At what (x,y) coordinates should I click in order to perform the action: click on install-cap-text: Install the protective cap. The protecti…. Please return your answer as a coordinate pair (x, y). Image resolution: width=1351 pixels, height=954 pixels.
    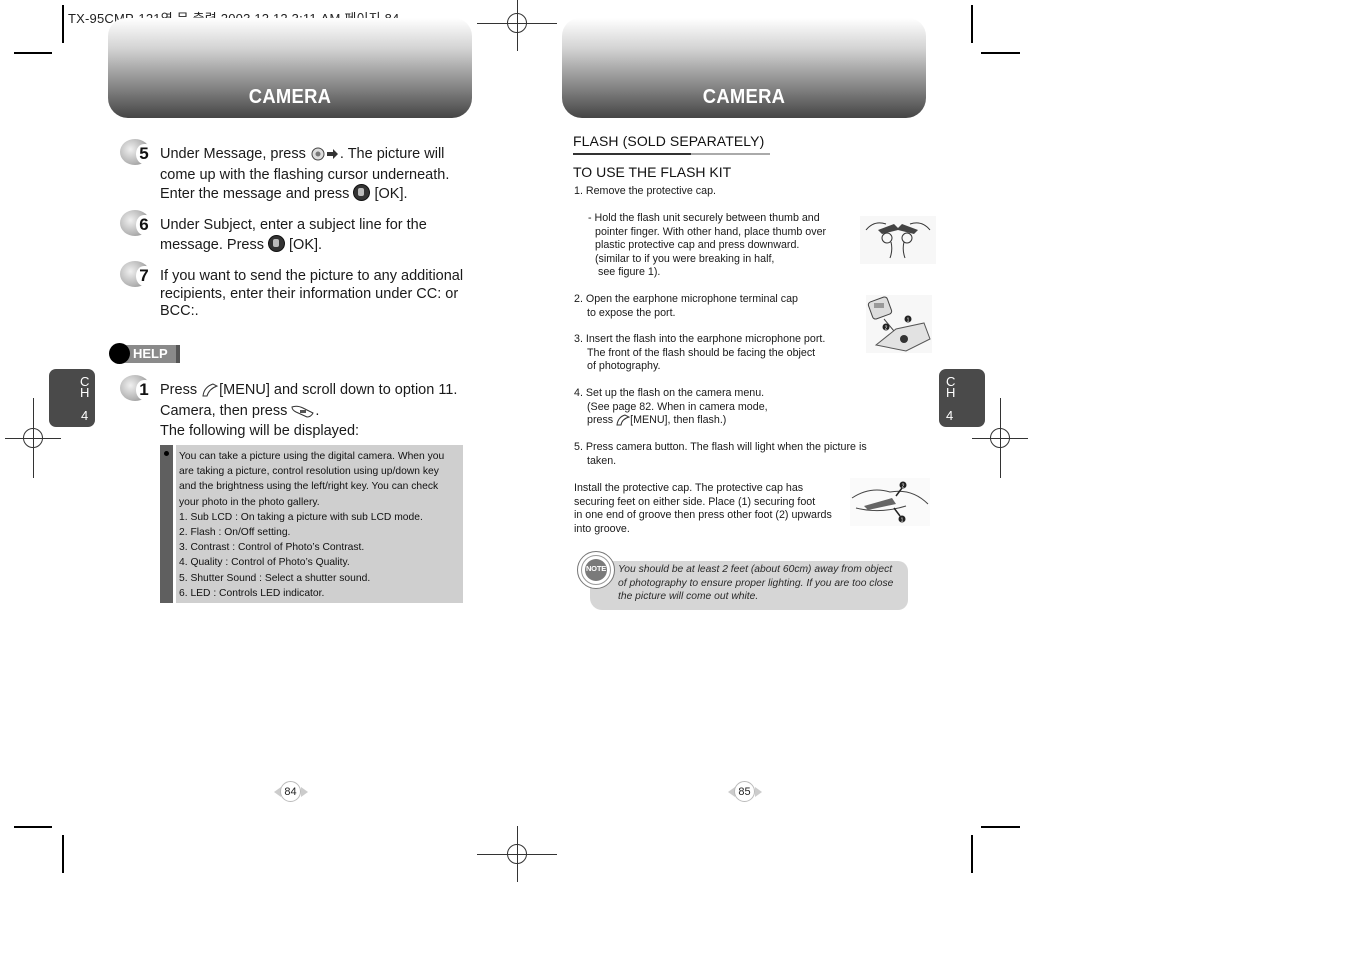
    Looking at the image, I should click on (703, 508).